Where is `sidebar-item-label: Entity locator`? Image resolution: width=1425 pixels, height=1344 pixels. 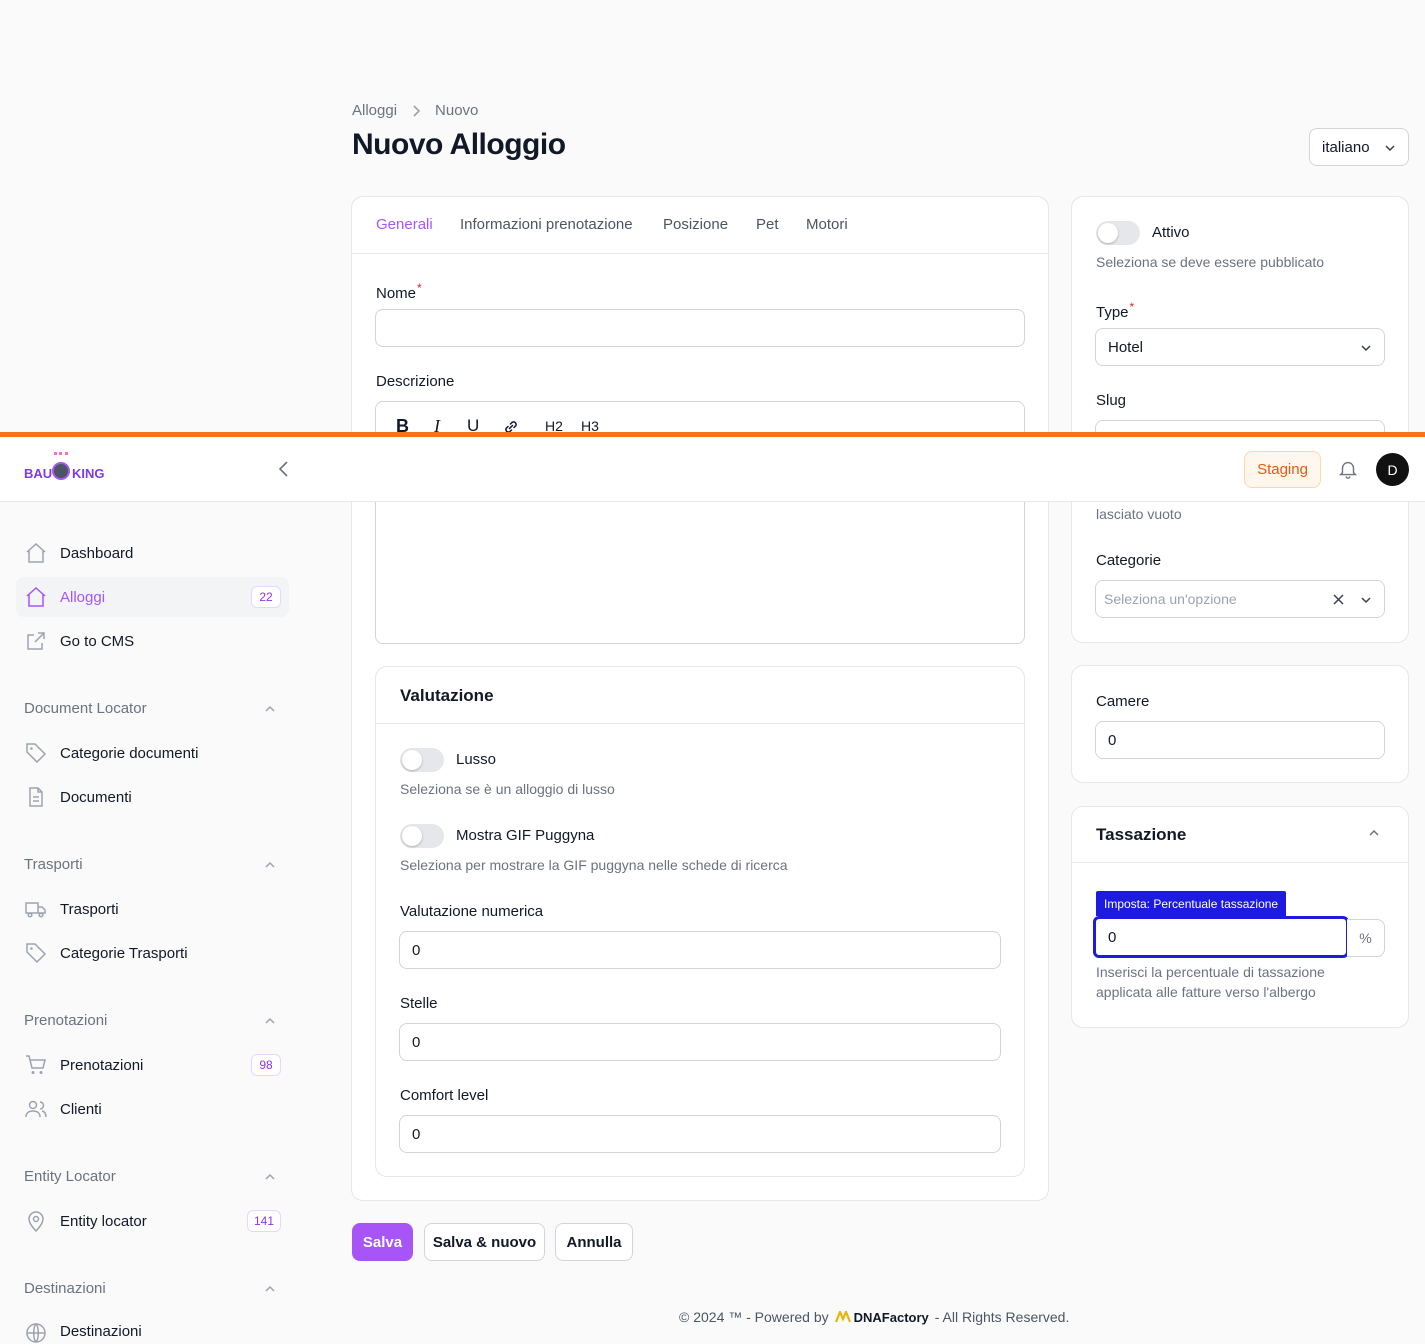
sidebar-item-label: Entity locator is located at coordinates (103, 1221).